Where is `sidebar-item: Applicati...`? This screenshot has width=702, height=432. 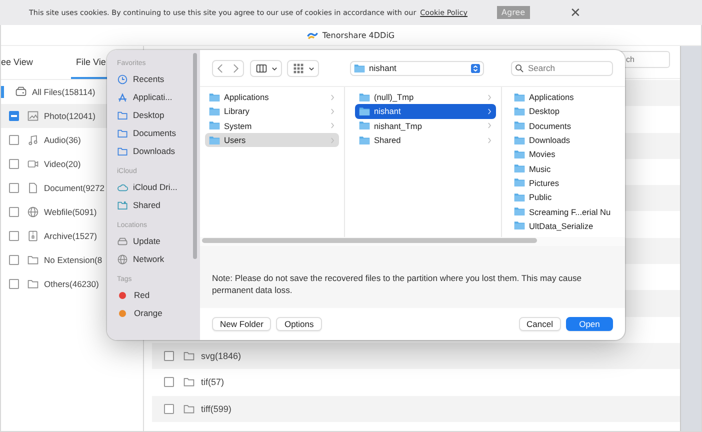 sidebar-item: Applicati... is located at coordinates (158, 97).